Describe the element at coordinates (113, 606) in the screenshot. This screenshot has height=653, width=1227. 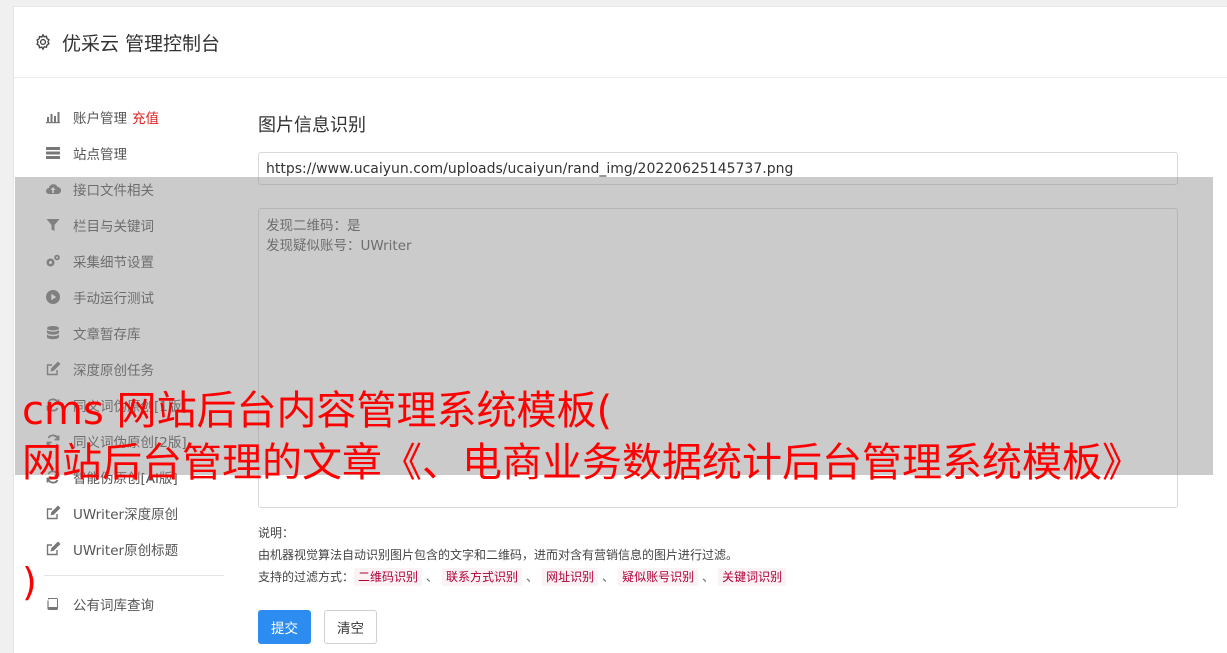
I see `sidebar-item-label: 公有词库查询` at that location.